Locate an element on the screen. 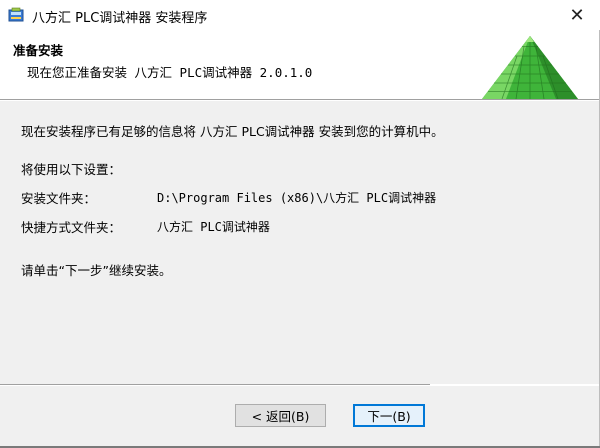 This screenshot has width=600, height=448. green-pyramid-logo is located at coordinates (530, 65).